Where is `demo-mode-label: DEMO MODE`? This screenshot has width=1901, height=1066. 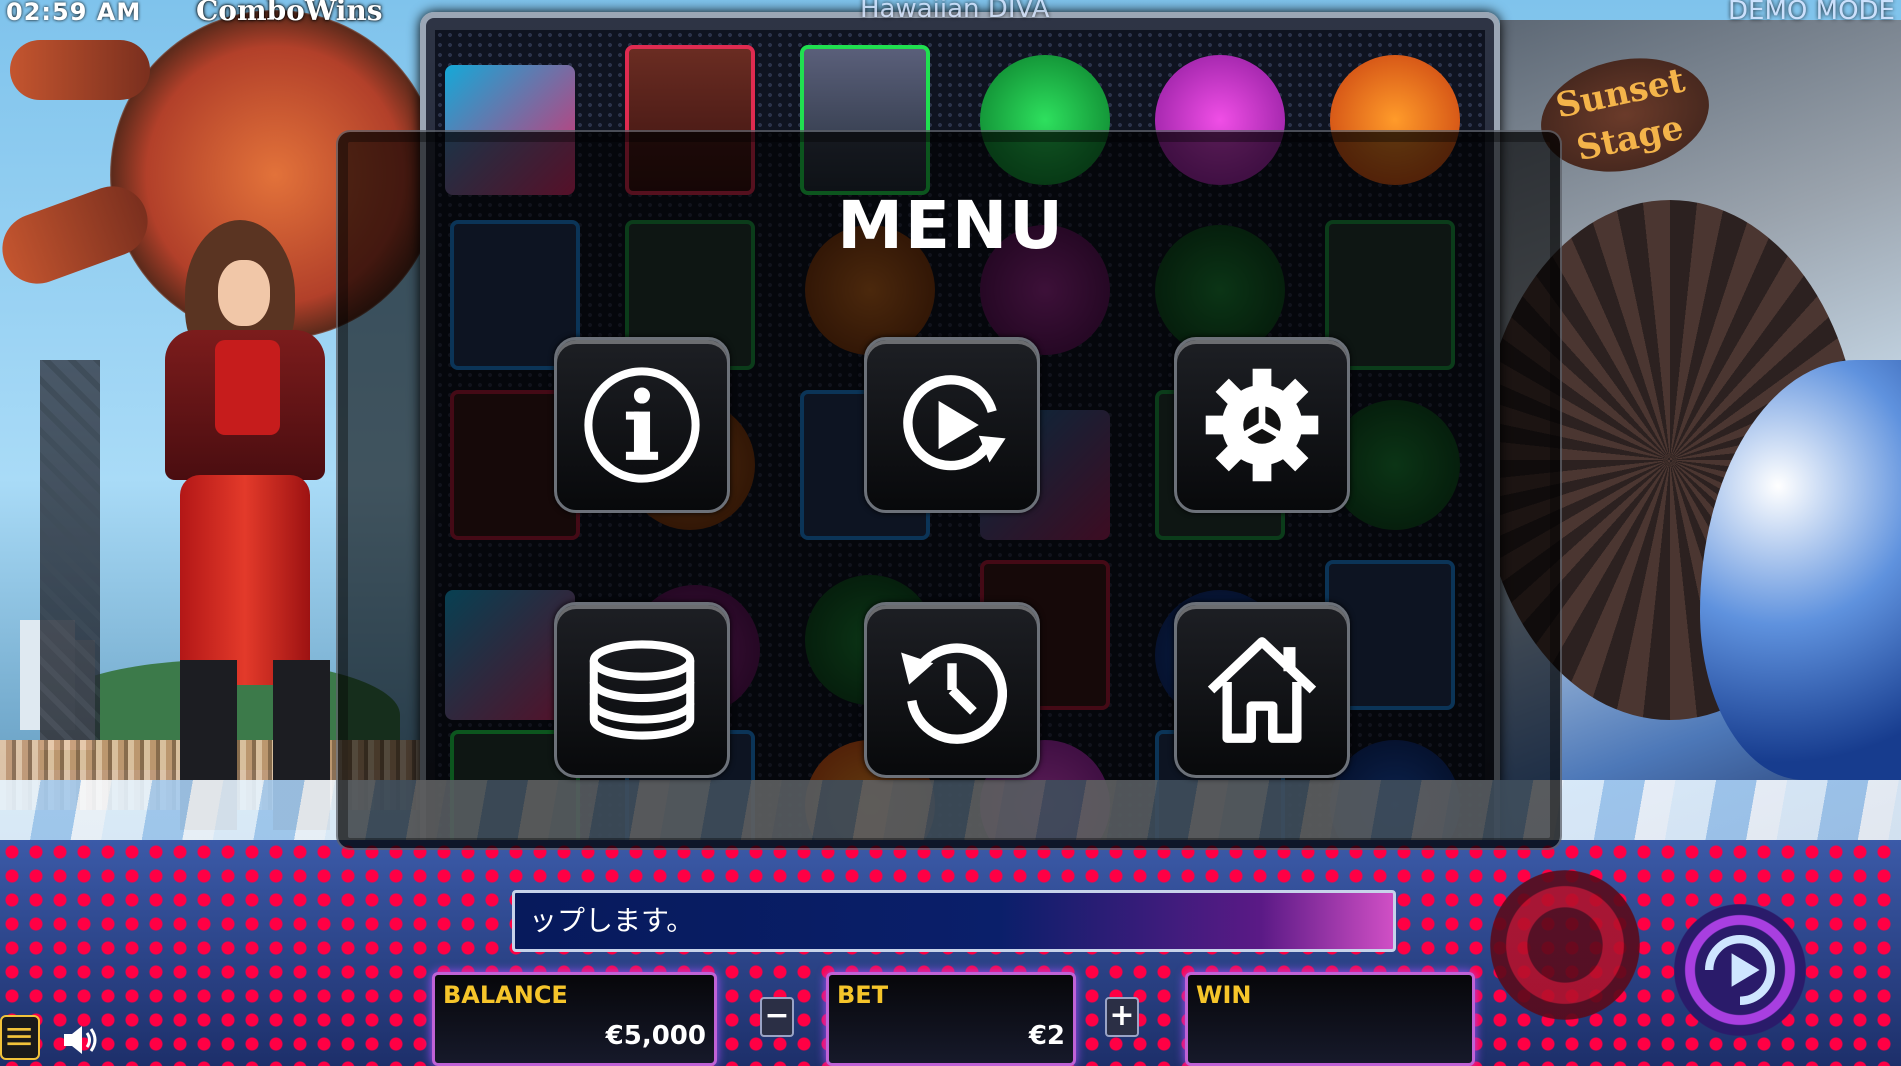 demo-mode-label: DEMO MODE is located at coordinates (1811, 13).